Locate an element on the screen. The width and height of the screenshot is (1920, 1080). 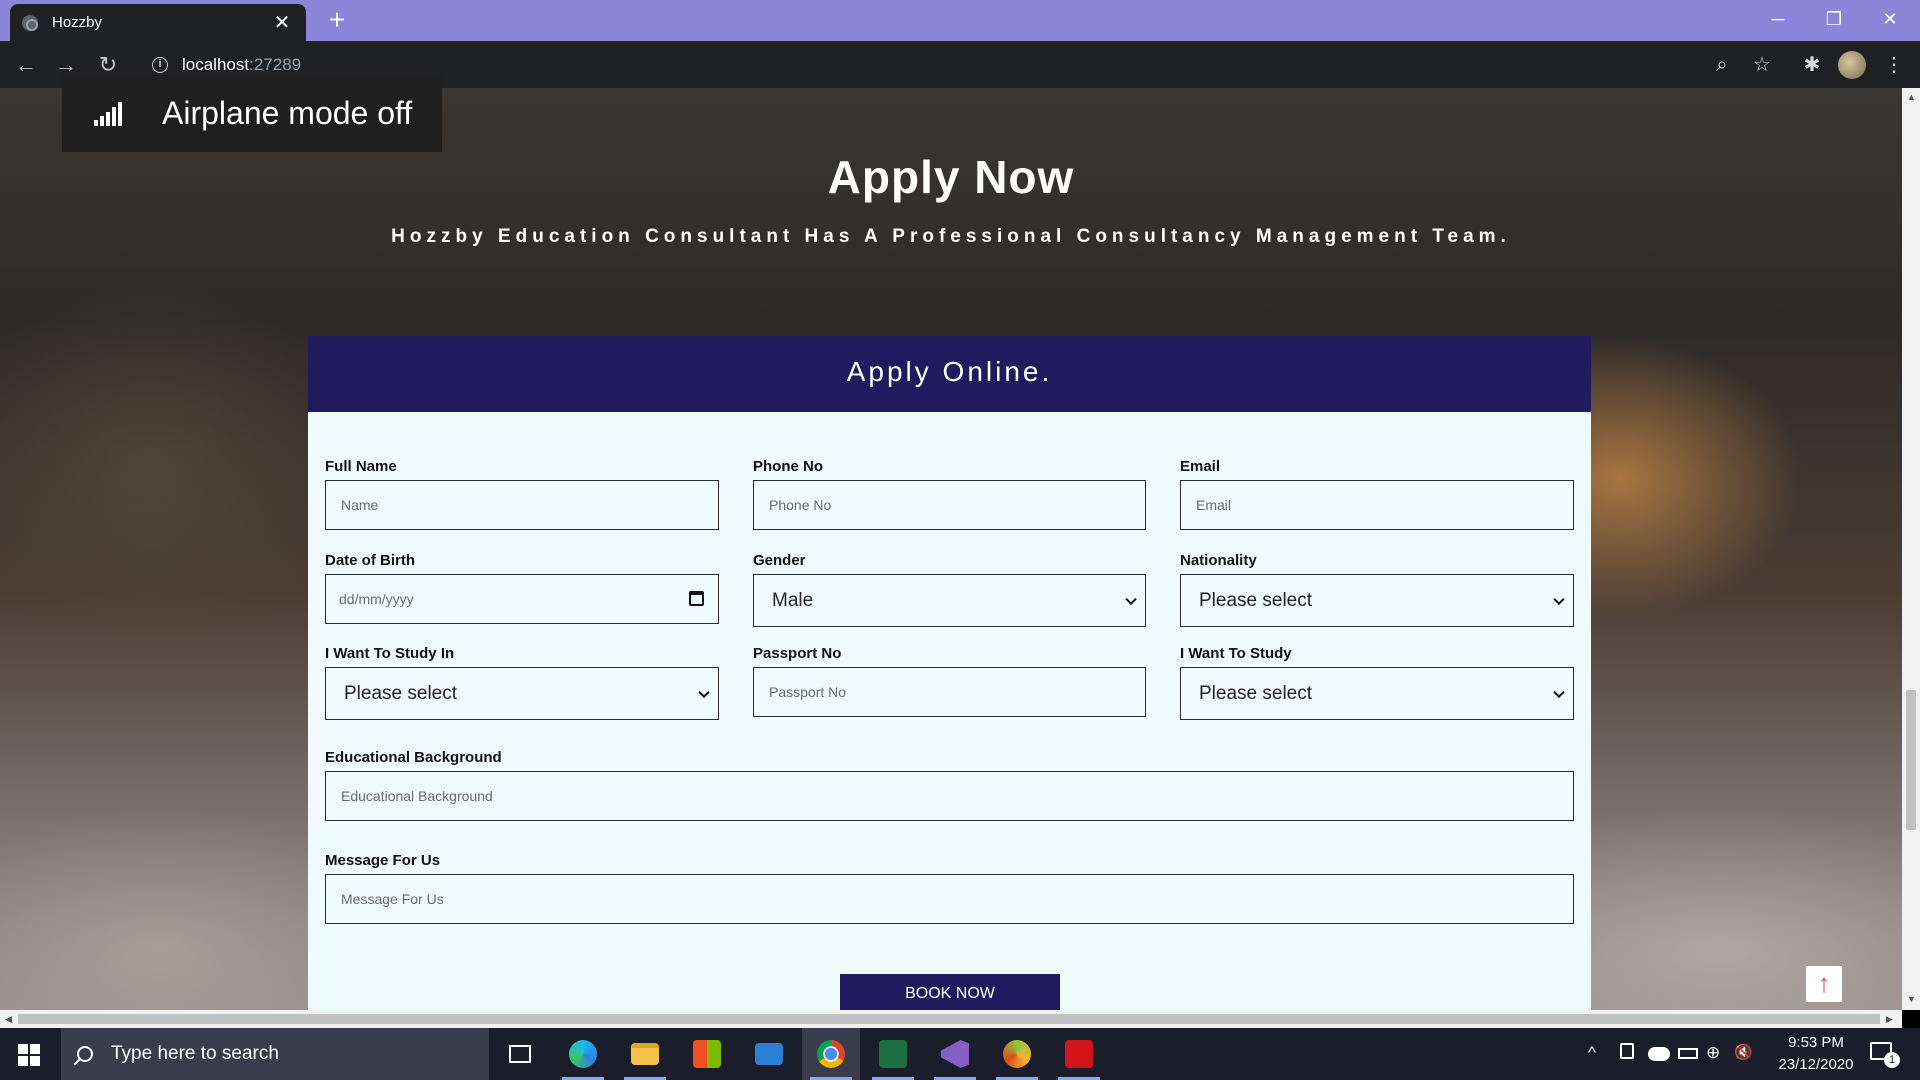
study-value: Please select is located at coordinates (1256, 693).